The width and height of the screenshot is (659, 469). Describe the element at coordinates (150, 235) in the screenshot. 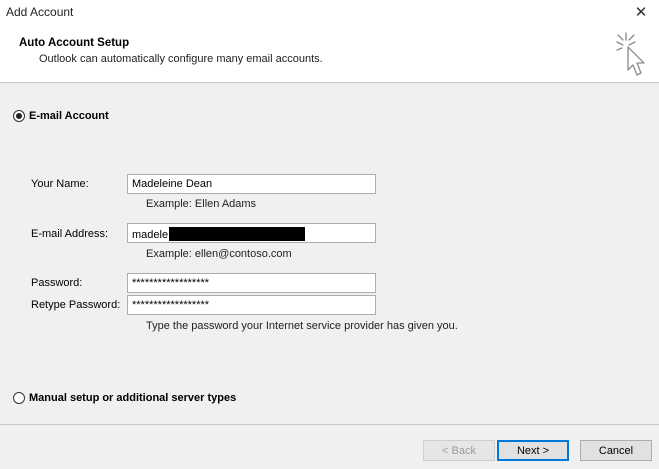

I see `email-address-value: madele` at that location.